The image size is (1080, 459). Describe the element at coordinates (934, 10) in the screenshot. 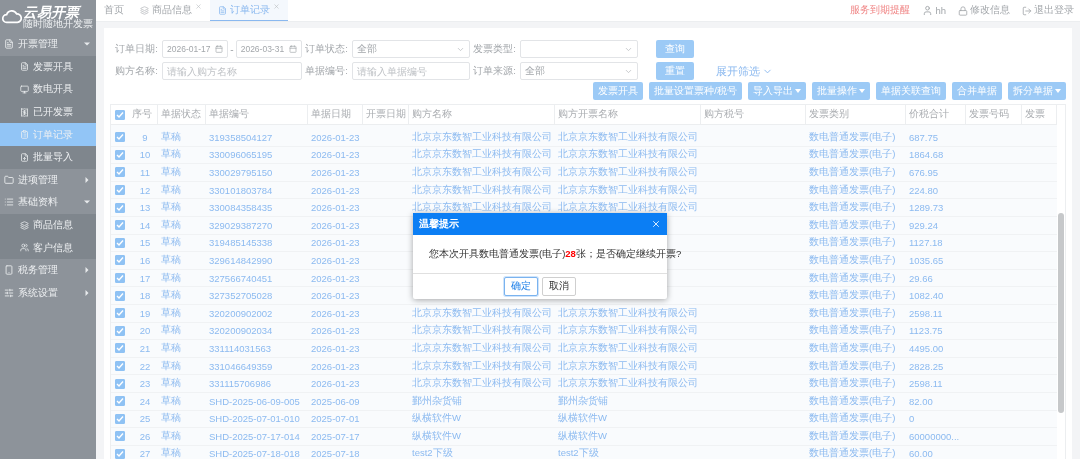

I see `user-link: hh` at that location.